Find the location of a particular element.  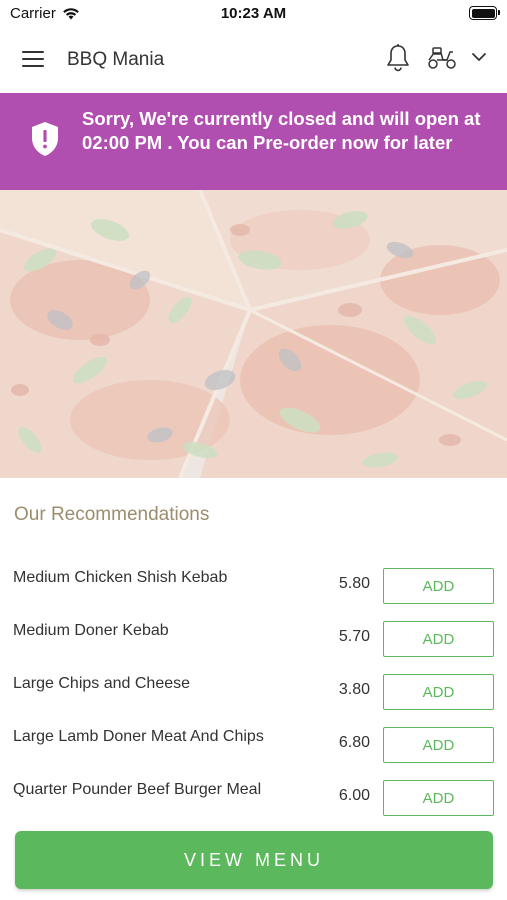

app-header: BBQ Mania is located at coordinates (253, 61).